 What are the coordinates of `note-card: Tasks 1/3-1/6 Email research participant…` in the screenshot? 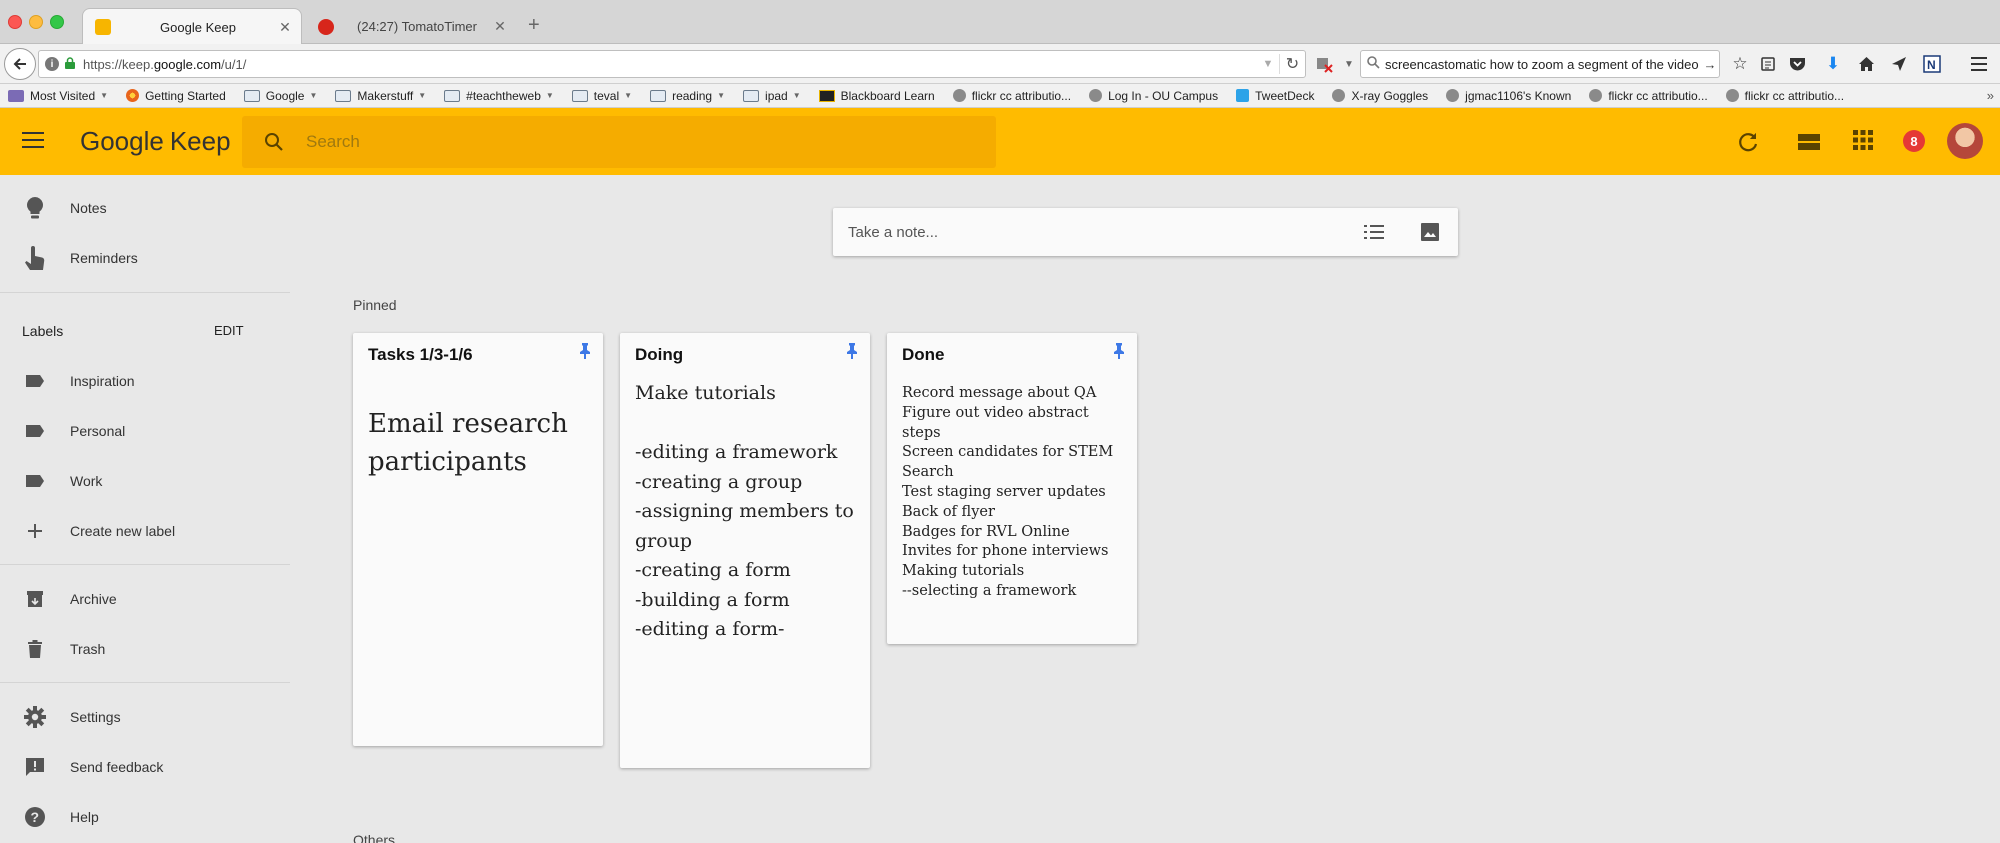 It's located at (478, 539).